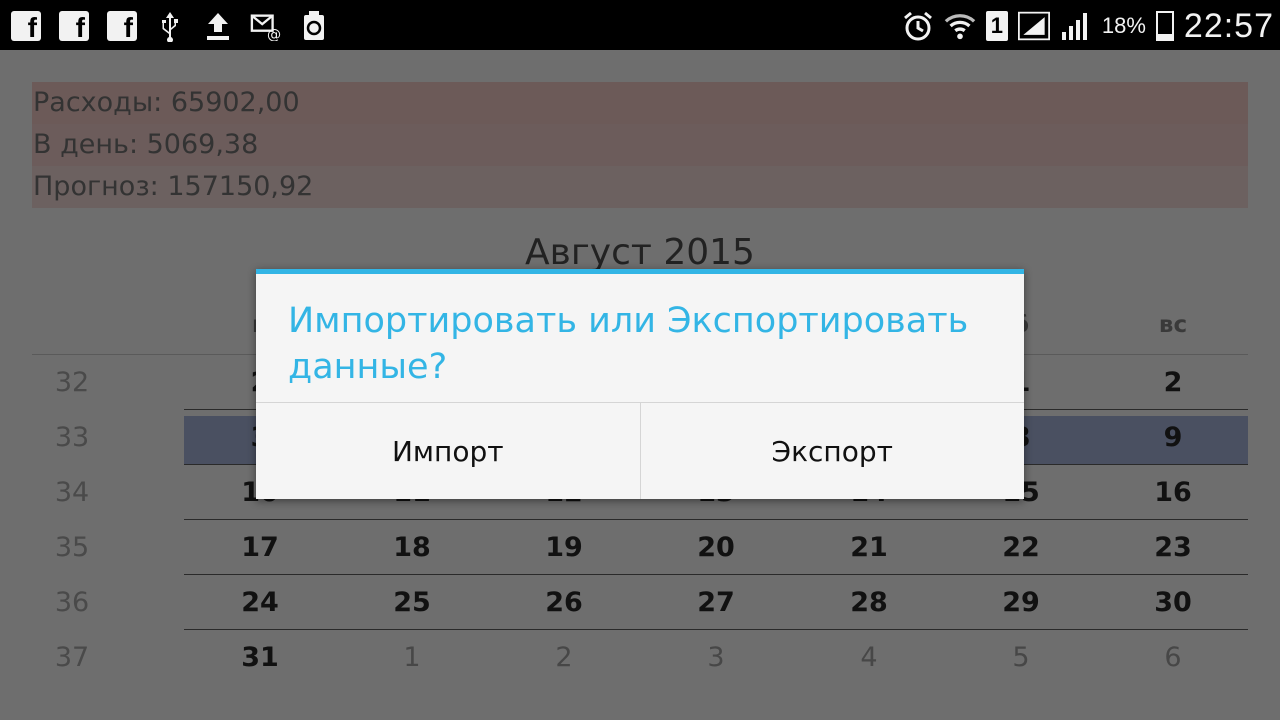  Describe the element at coordinates (448, 451) in the screenshot. I see `import-button: Импорт` at that location.